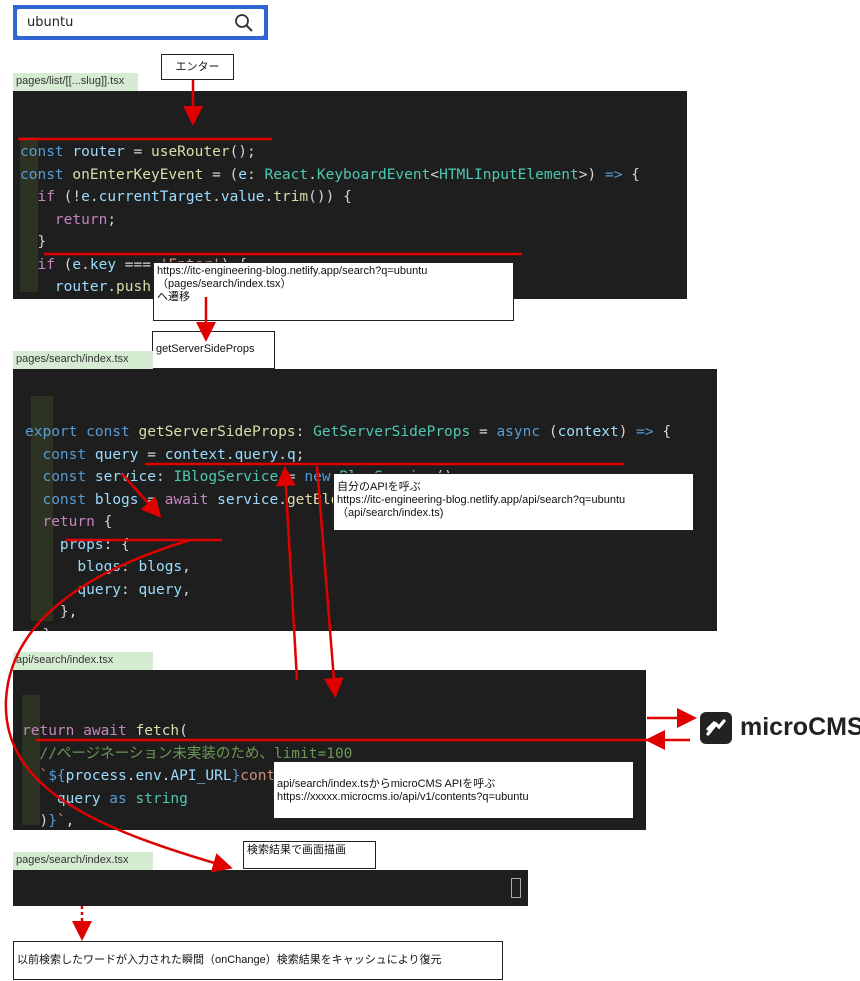 This screenshot has height=981, width=860. What do you see at coordinates (68, 197) in the screenshot?
I see `code-token: (!` at bounding box center [68, 197].